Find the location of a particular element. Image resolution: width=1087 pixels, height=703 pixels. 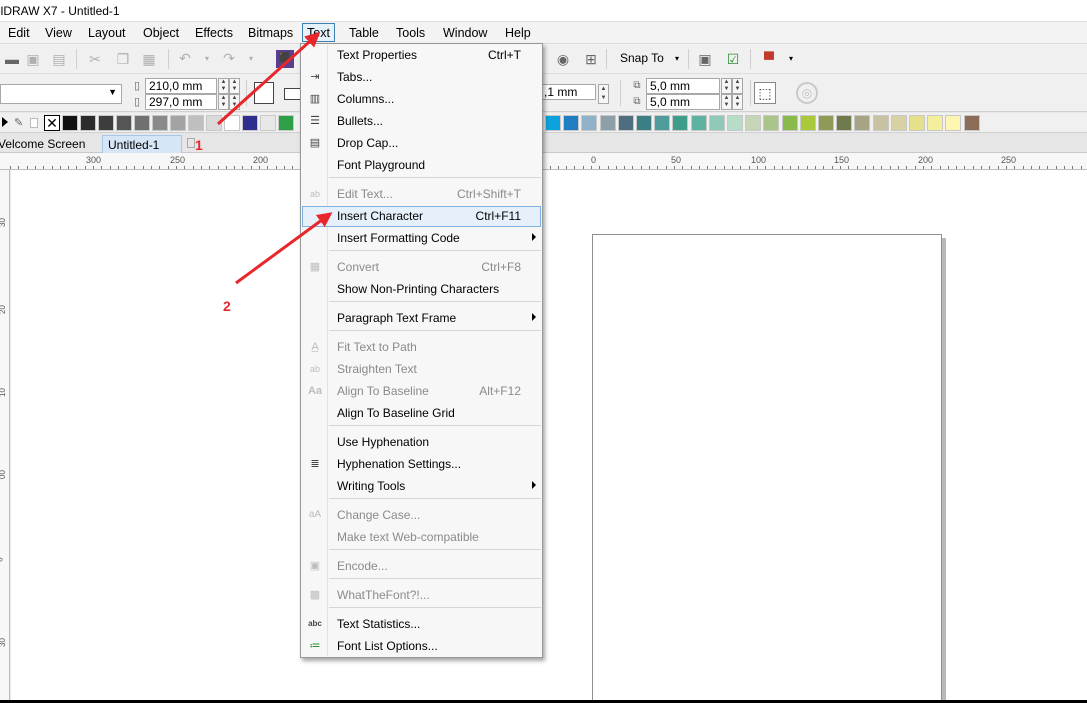

page-frame-icon: ⬚ is located at coordinates (765, 93).